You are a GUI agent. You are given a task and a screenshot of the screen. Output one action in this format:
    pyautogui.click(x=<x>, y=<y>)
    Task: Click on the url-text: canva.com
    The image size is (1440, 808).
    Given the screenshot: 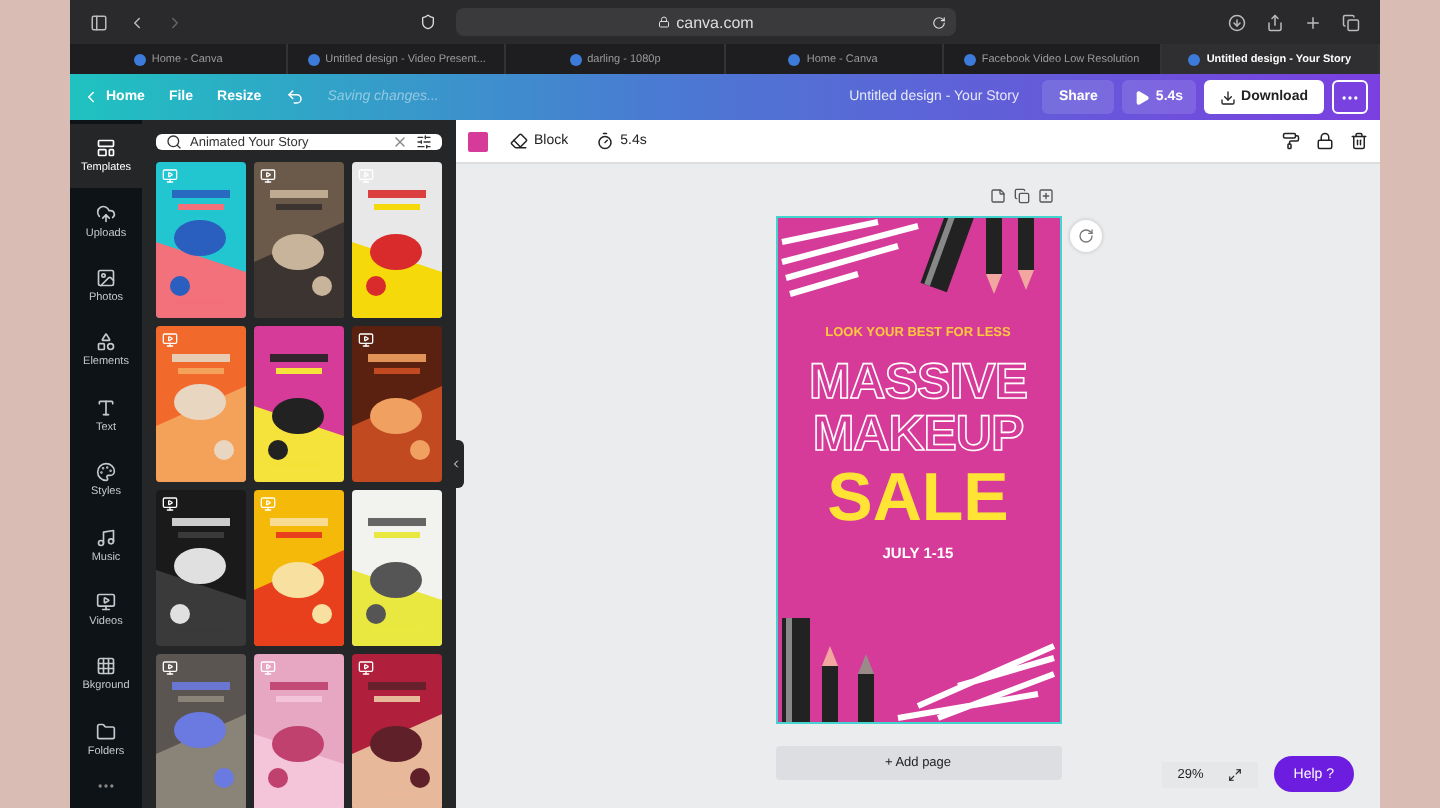 What is the action you would take?
    pyautogui.click(x=715, y=22)
    